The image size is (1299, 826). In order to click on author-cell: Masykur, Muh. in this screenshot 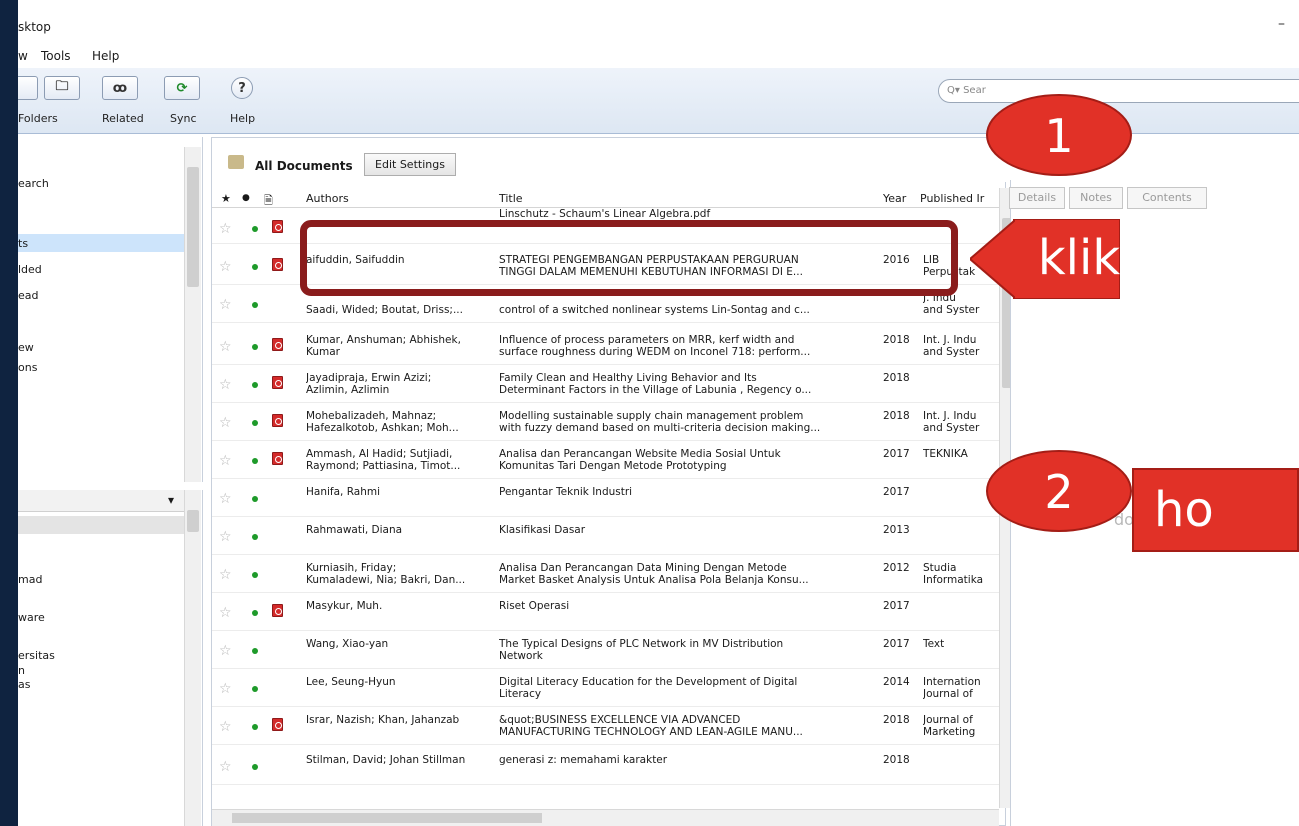, I will do `click(344, 606)`.